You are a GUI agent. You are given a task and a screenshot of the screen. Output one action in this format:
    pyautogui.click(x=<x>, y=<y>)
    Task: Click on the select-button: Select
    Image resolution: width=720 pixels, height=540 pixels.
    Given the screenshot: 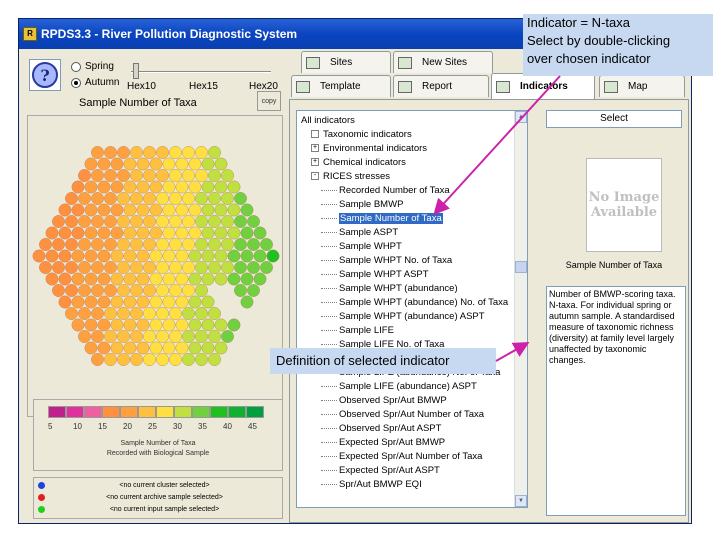 What is the action you would take?
    pyautogui.click(x=614, y=119)
    